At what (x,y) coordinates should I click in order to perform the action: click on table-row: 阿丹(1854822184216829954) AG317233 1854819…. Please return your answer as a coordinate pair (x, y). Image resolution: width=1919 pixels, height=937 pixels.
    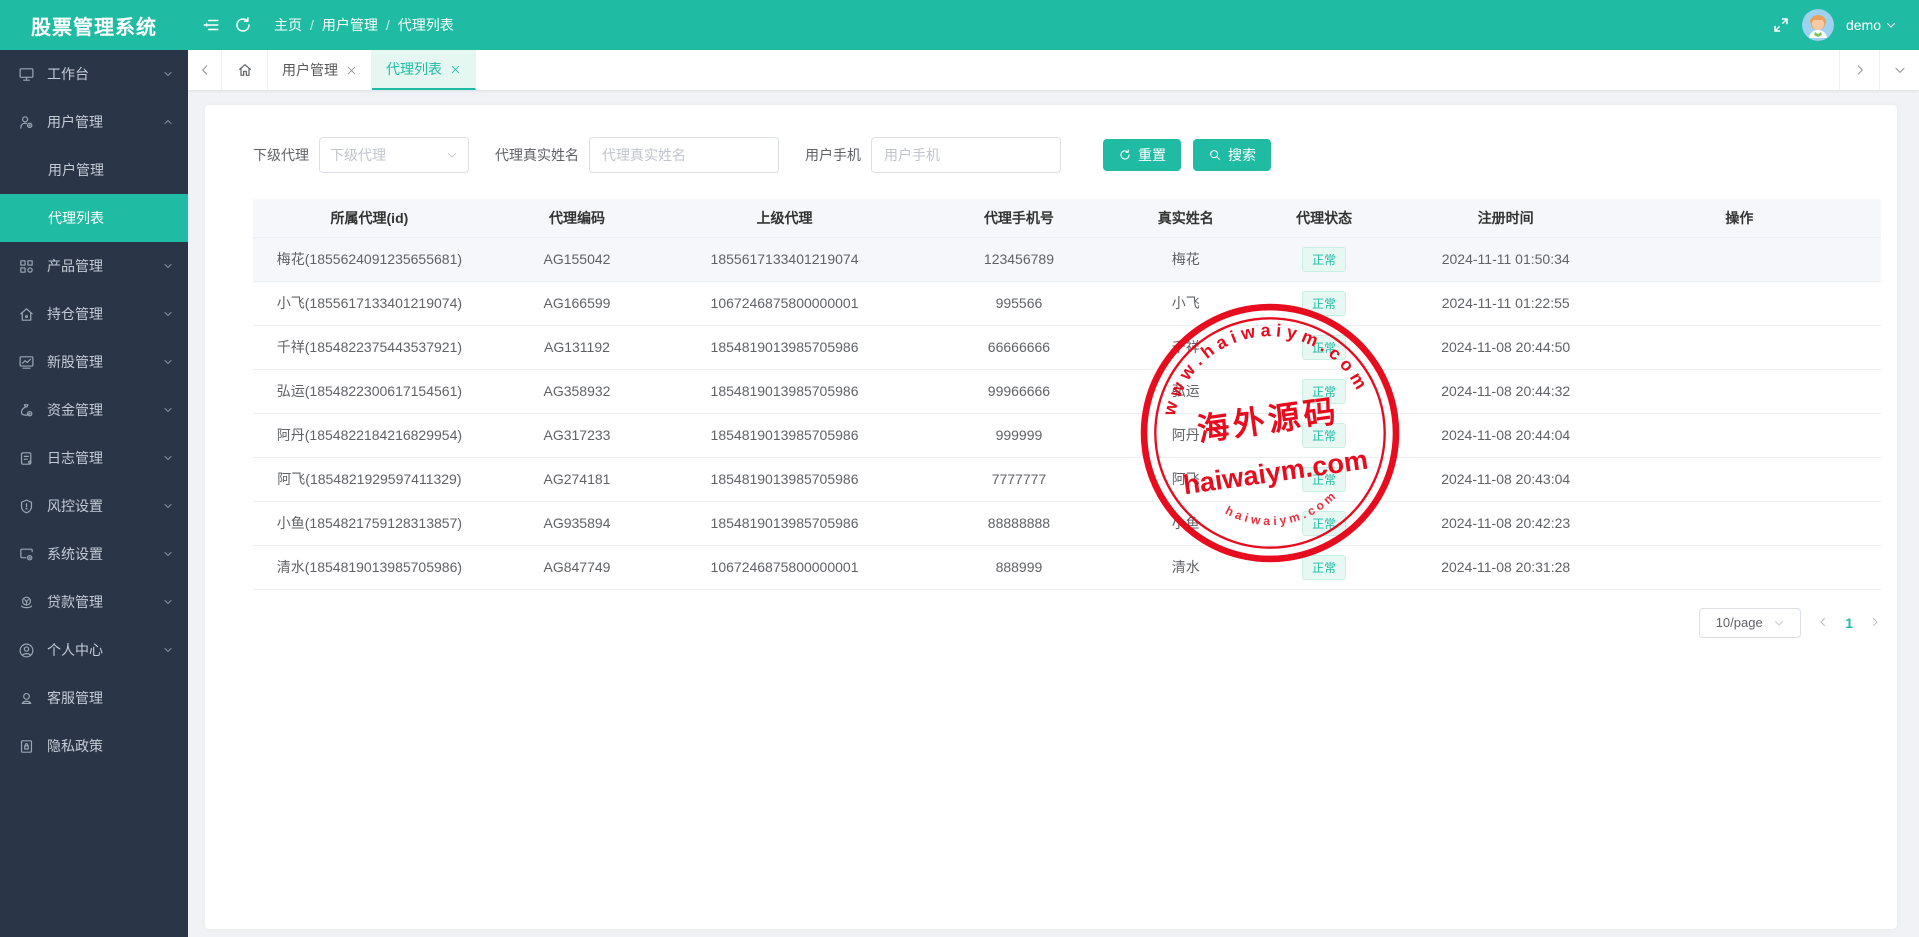
    Looking at the image, I should click on (1067, 435).